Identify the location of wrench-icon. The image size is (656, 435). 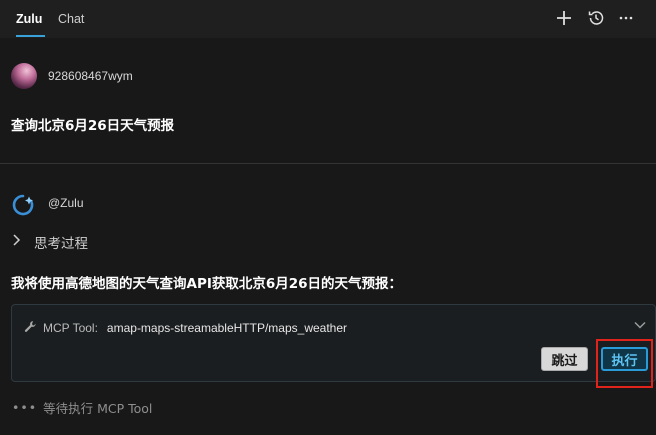
(30, 328).